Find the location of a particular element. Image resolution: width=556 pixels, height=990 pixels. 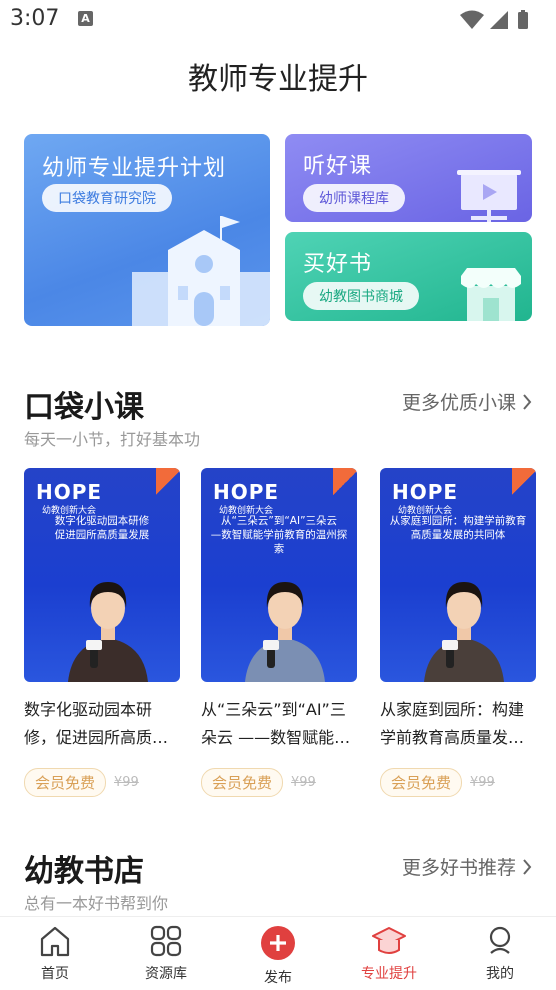

tab-resources: 资源库 is located at coordinates (166, 954).